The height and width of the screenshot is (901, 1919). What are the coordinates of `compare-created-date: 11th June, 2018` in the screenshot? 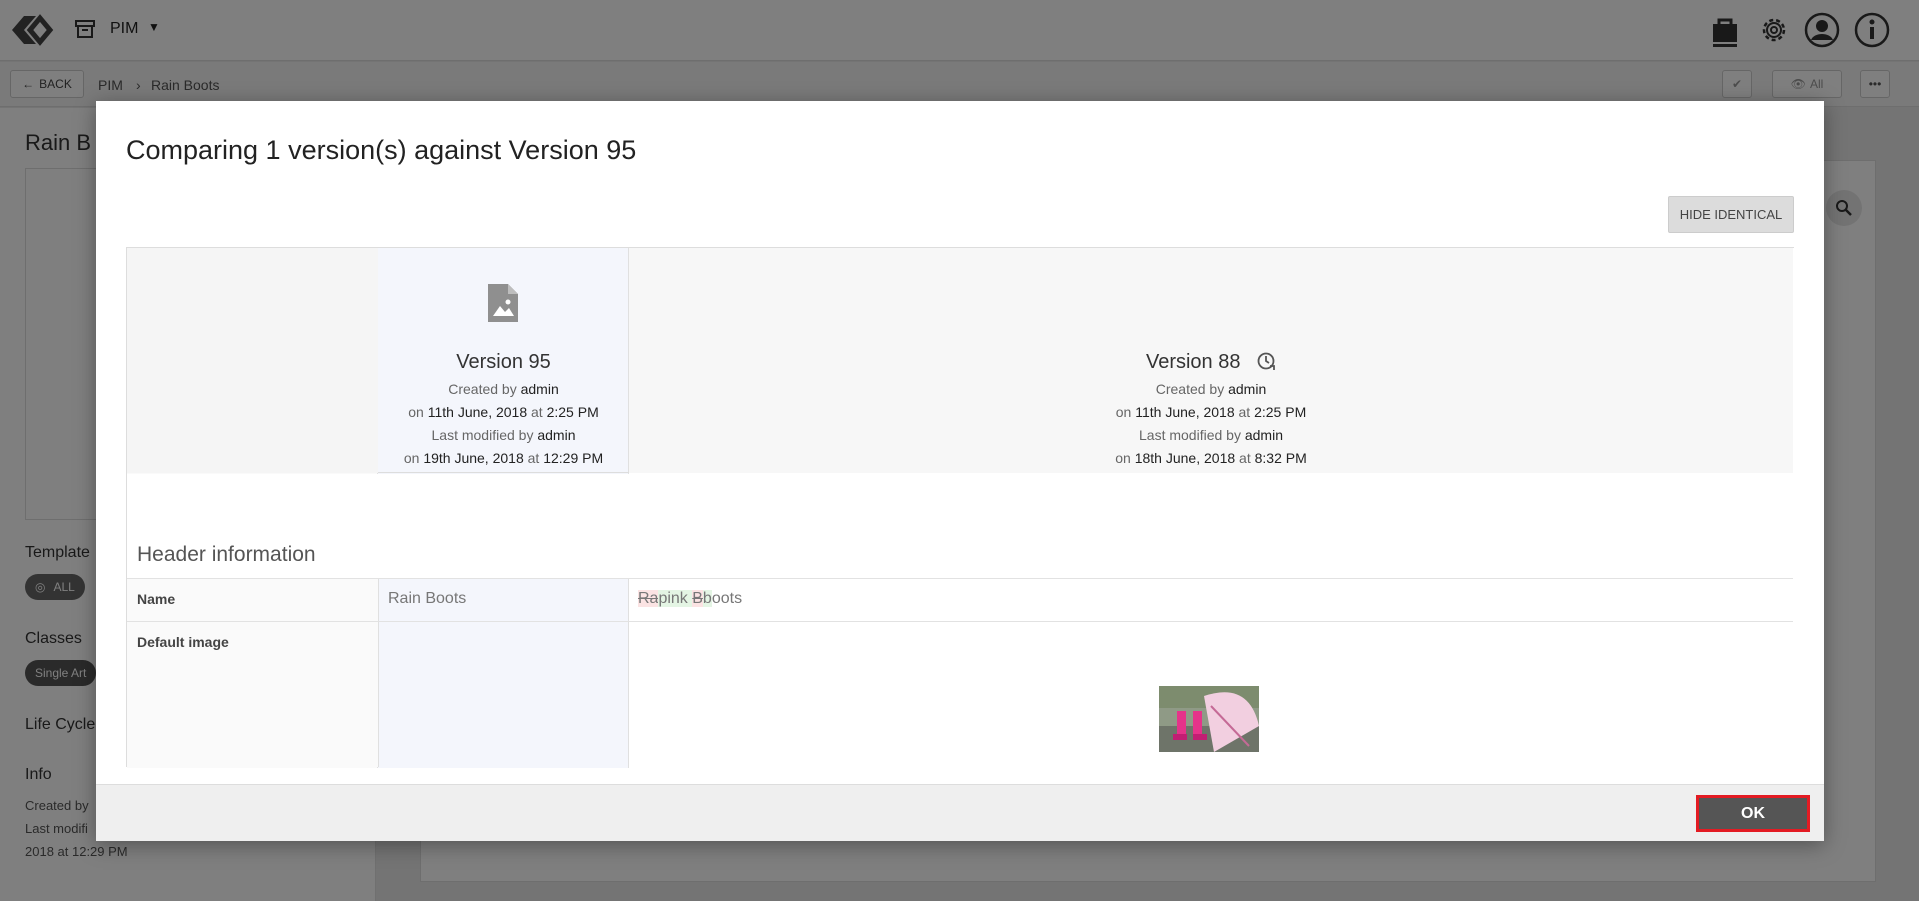 It's located at (1185, 412).